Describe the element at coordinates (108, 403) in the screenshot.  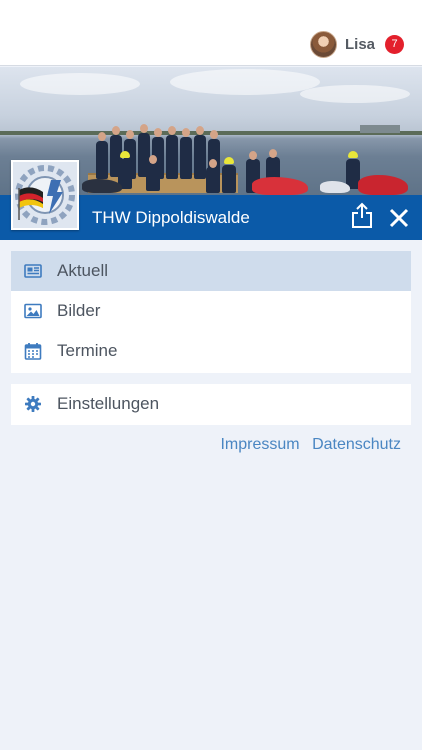
I see `menu-item-label: Einstellungen` at that location.